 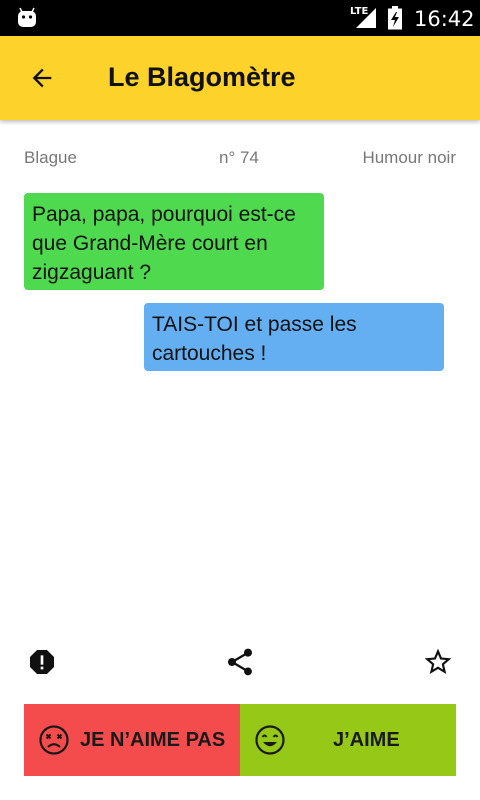 I want to click on share-icon, so click(x=240, y=662).